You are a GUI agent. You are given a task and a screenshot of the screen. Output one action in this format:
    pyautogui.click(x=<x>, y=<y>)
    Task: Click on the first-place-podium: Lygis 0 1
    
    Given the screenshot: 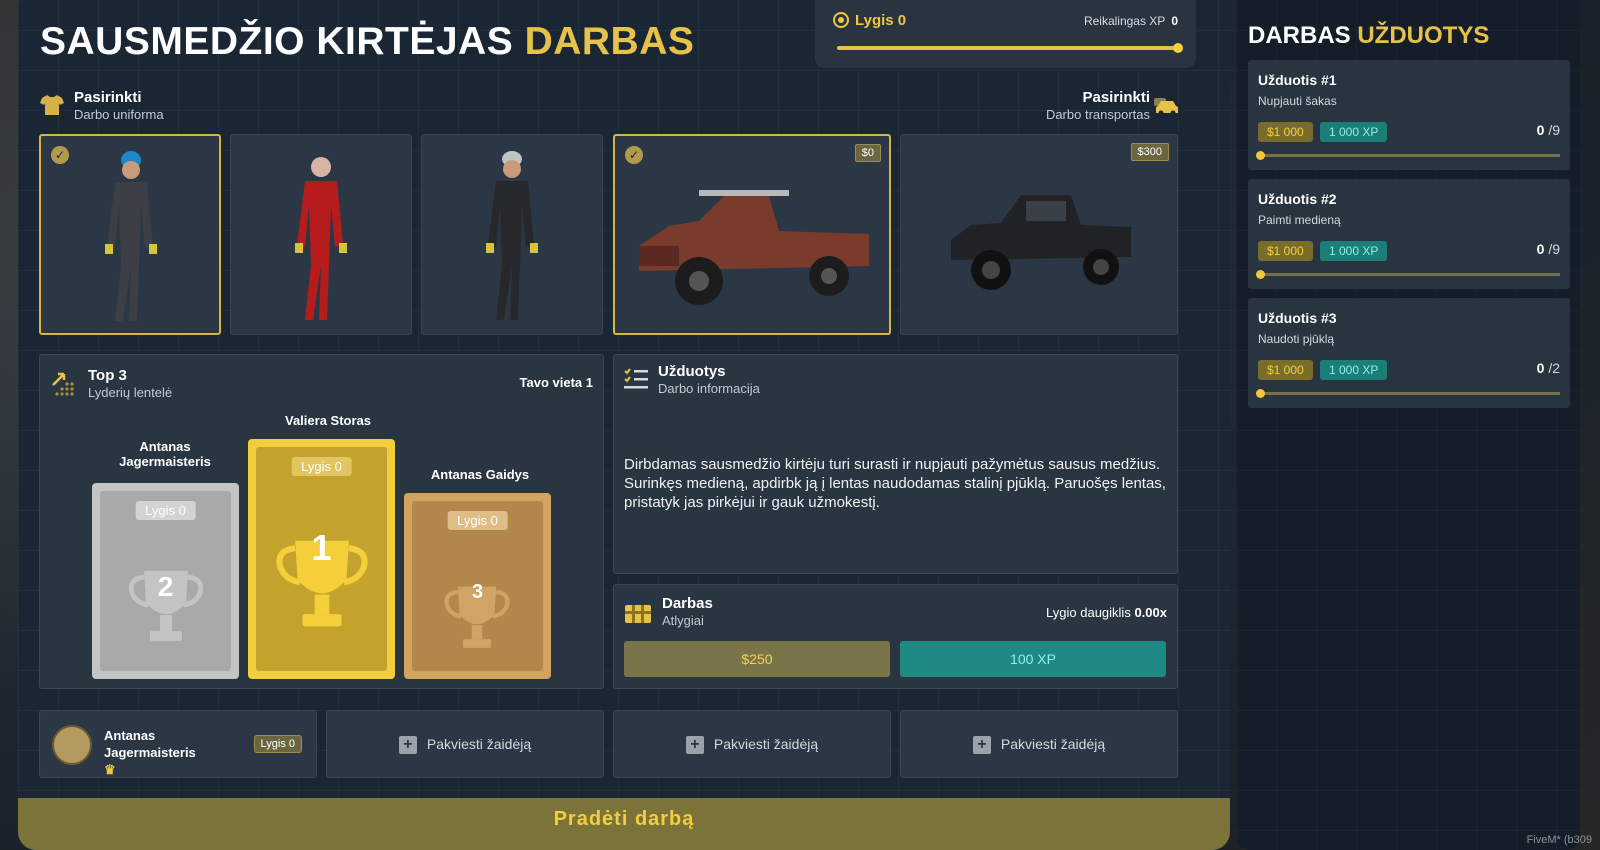 What is the action you would take?
    pyautogui.click(x=321, y=559)
    